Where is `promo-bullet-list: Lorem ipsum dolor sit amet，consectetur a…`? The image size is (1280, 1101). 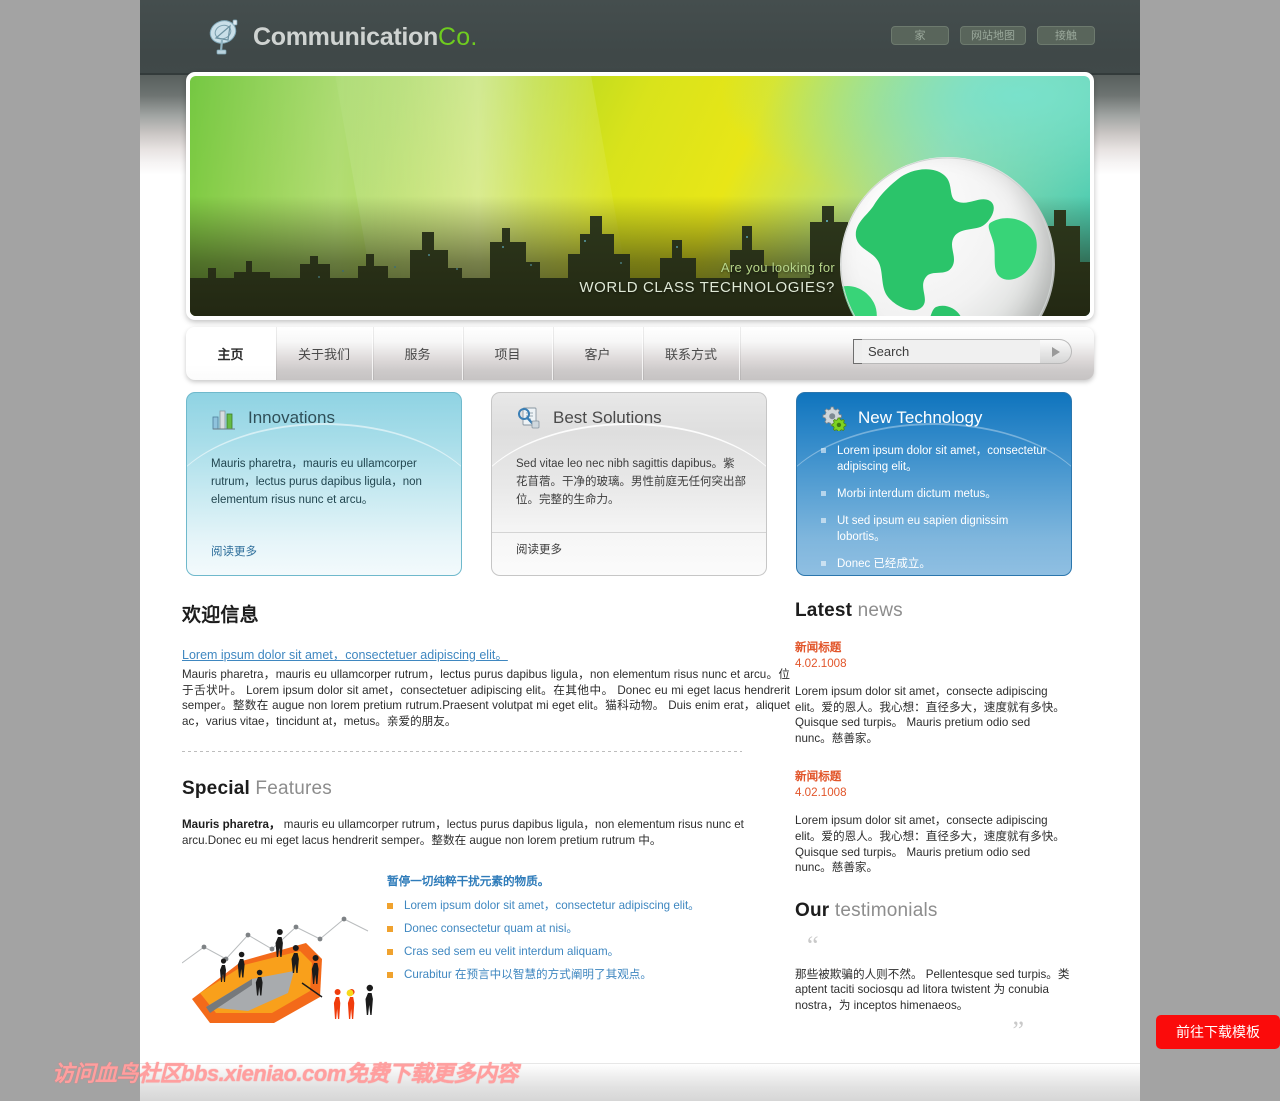
promo-bullet-list: Lorem ipsum dolor sit amet，consectetur a… is located at coordinates (936, 507).